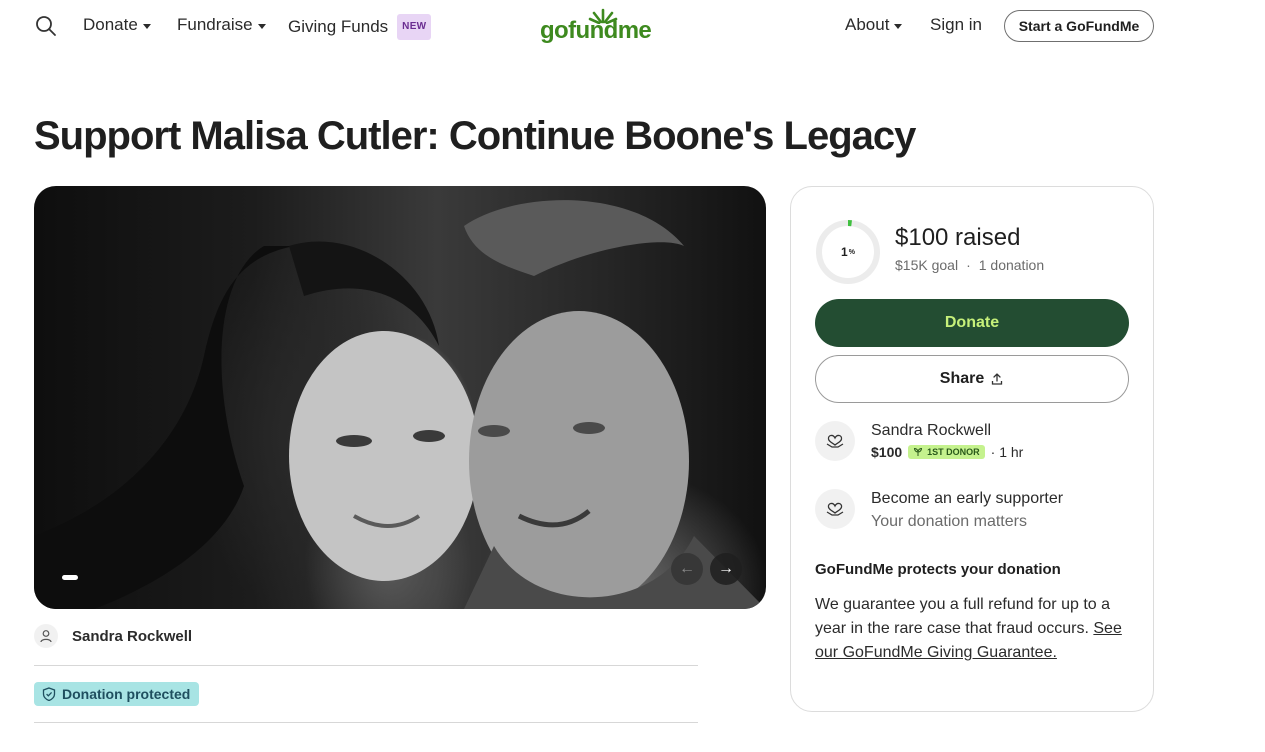  What do you see at coordinates (967, 498) in the screenshot?
I see `early-supporter-title: Become an early supporter` at bounding box center [967, 498].